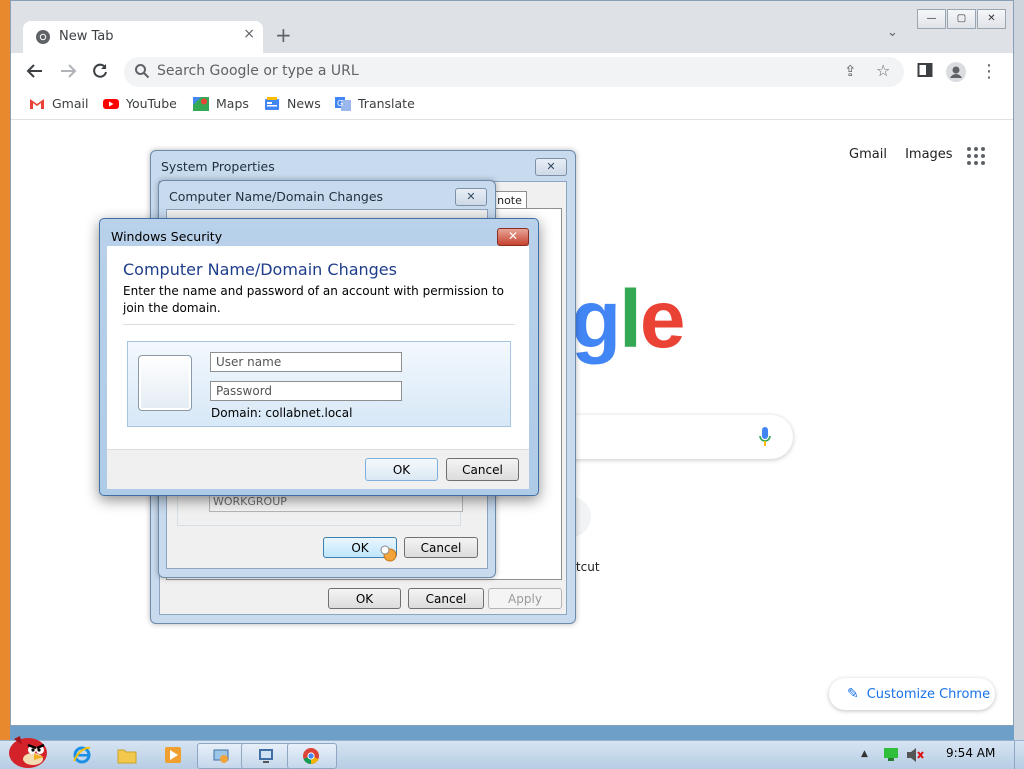 The height and width of the screenshot is (769, 1024). Describe the element at coordinates (388, 553) in the screenshot. I see `busy-cursor-icon` at that location.